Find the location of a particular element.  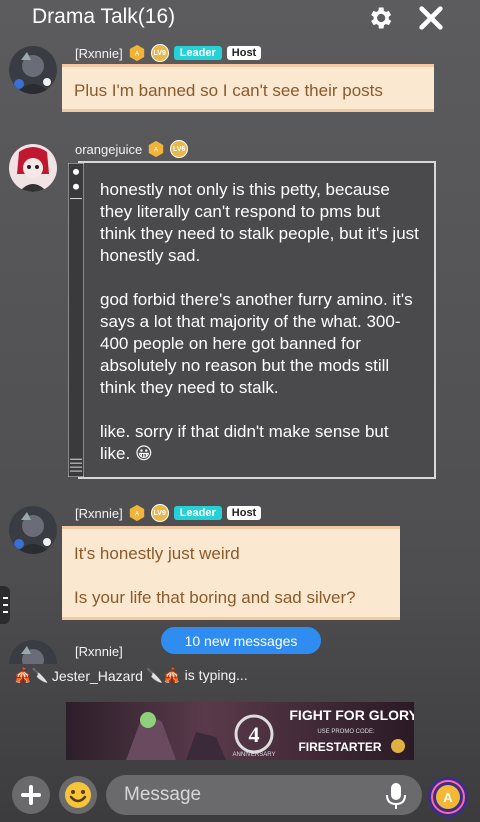

new-messages-button: 10 new messages is located at coordinates (241, 640).